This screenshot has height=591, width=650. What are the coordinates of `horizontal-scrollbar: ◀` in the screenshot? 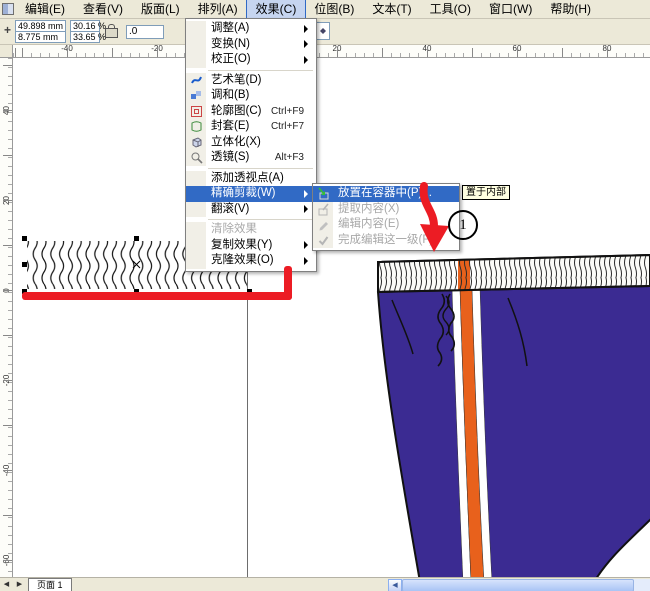 It's located at (519, 585).